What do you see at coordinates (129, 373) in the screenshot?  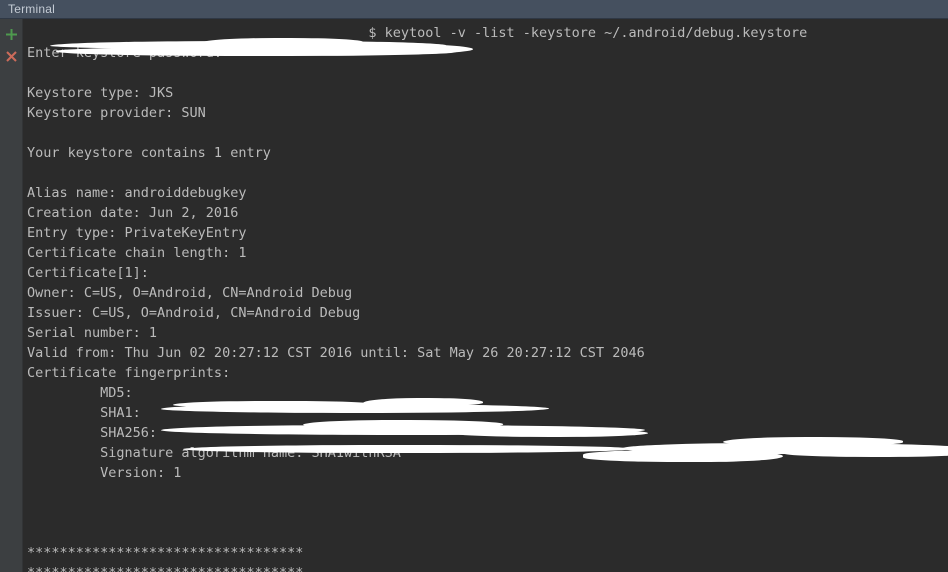 I see `output-line: Certificate fingerprints:` at bounding box center [129, 373].